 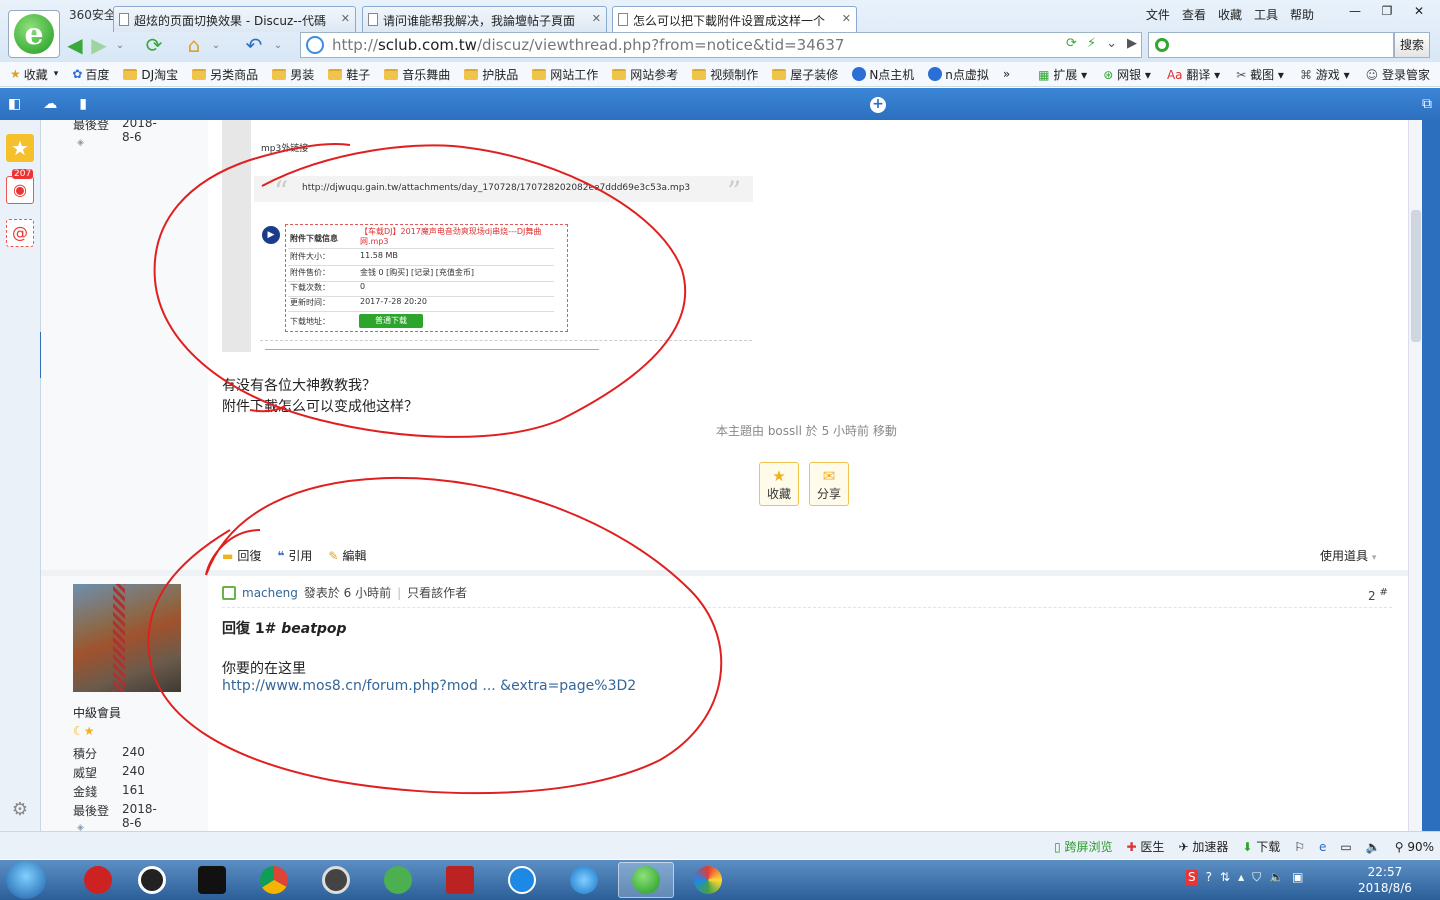 What do you see at coordinates (1111, 43) in the screenshot?
I see `address-dropdown-icon: ⌄` at bounding box center [1111, 43].